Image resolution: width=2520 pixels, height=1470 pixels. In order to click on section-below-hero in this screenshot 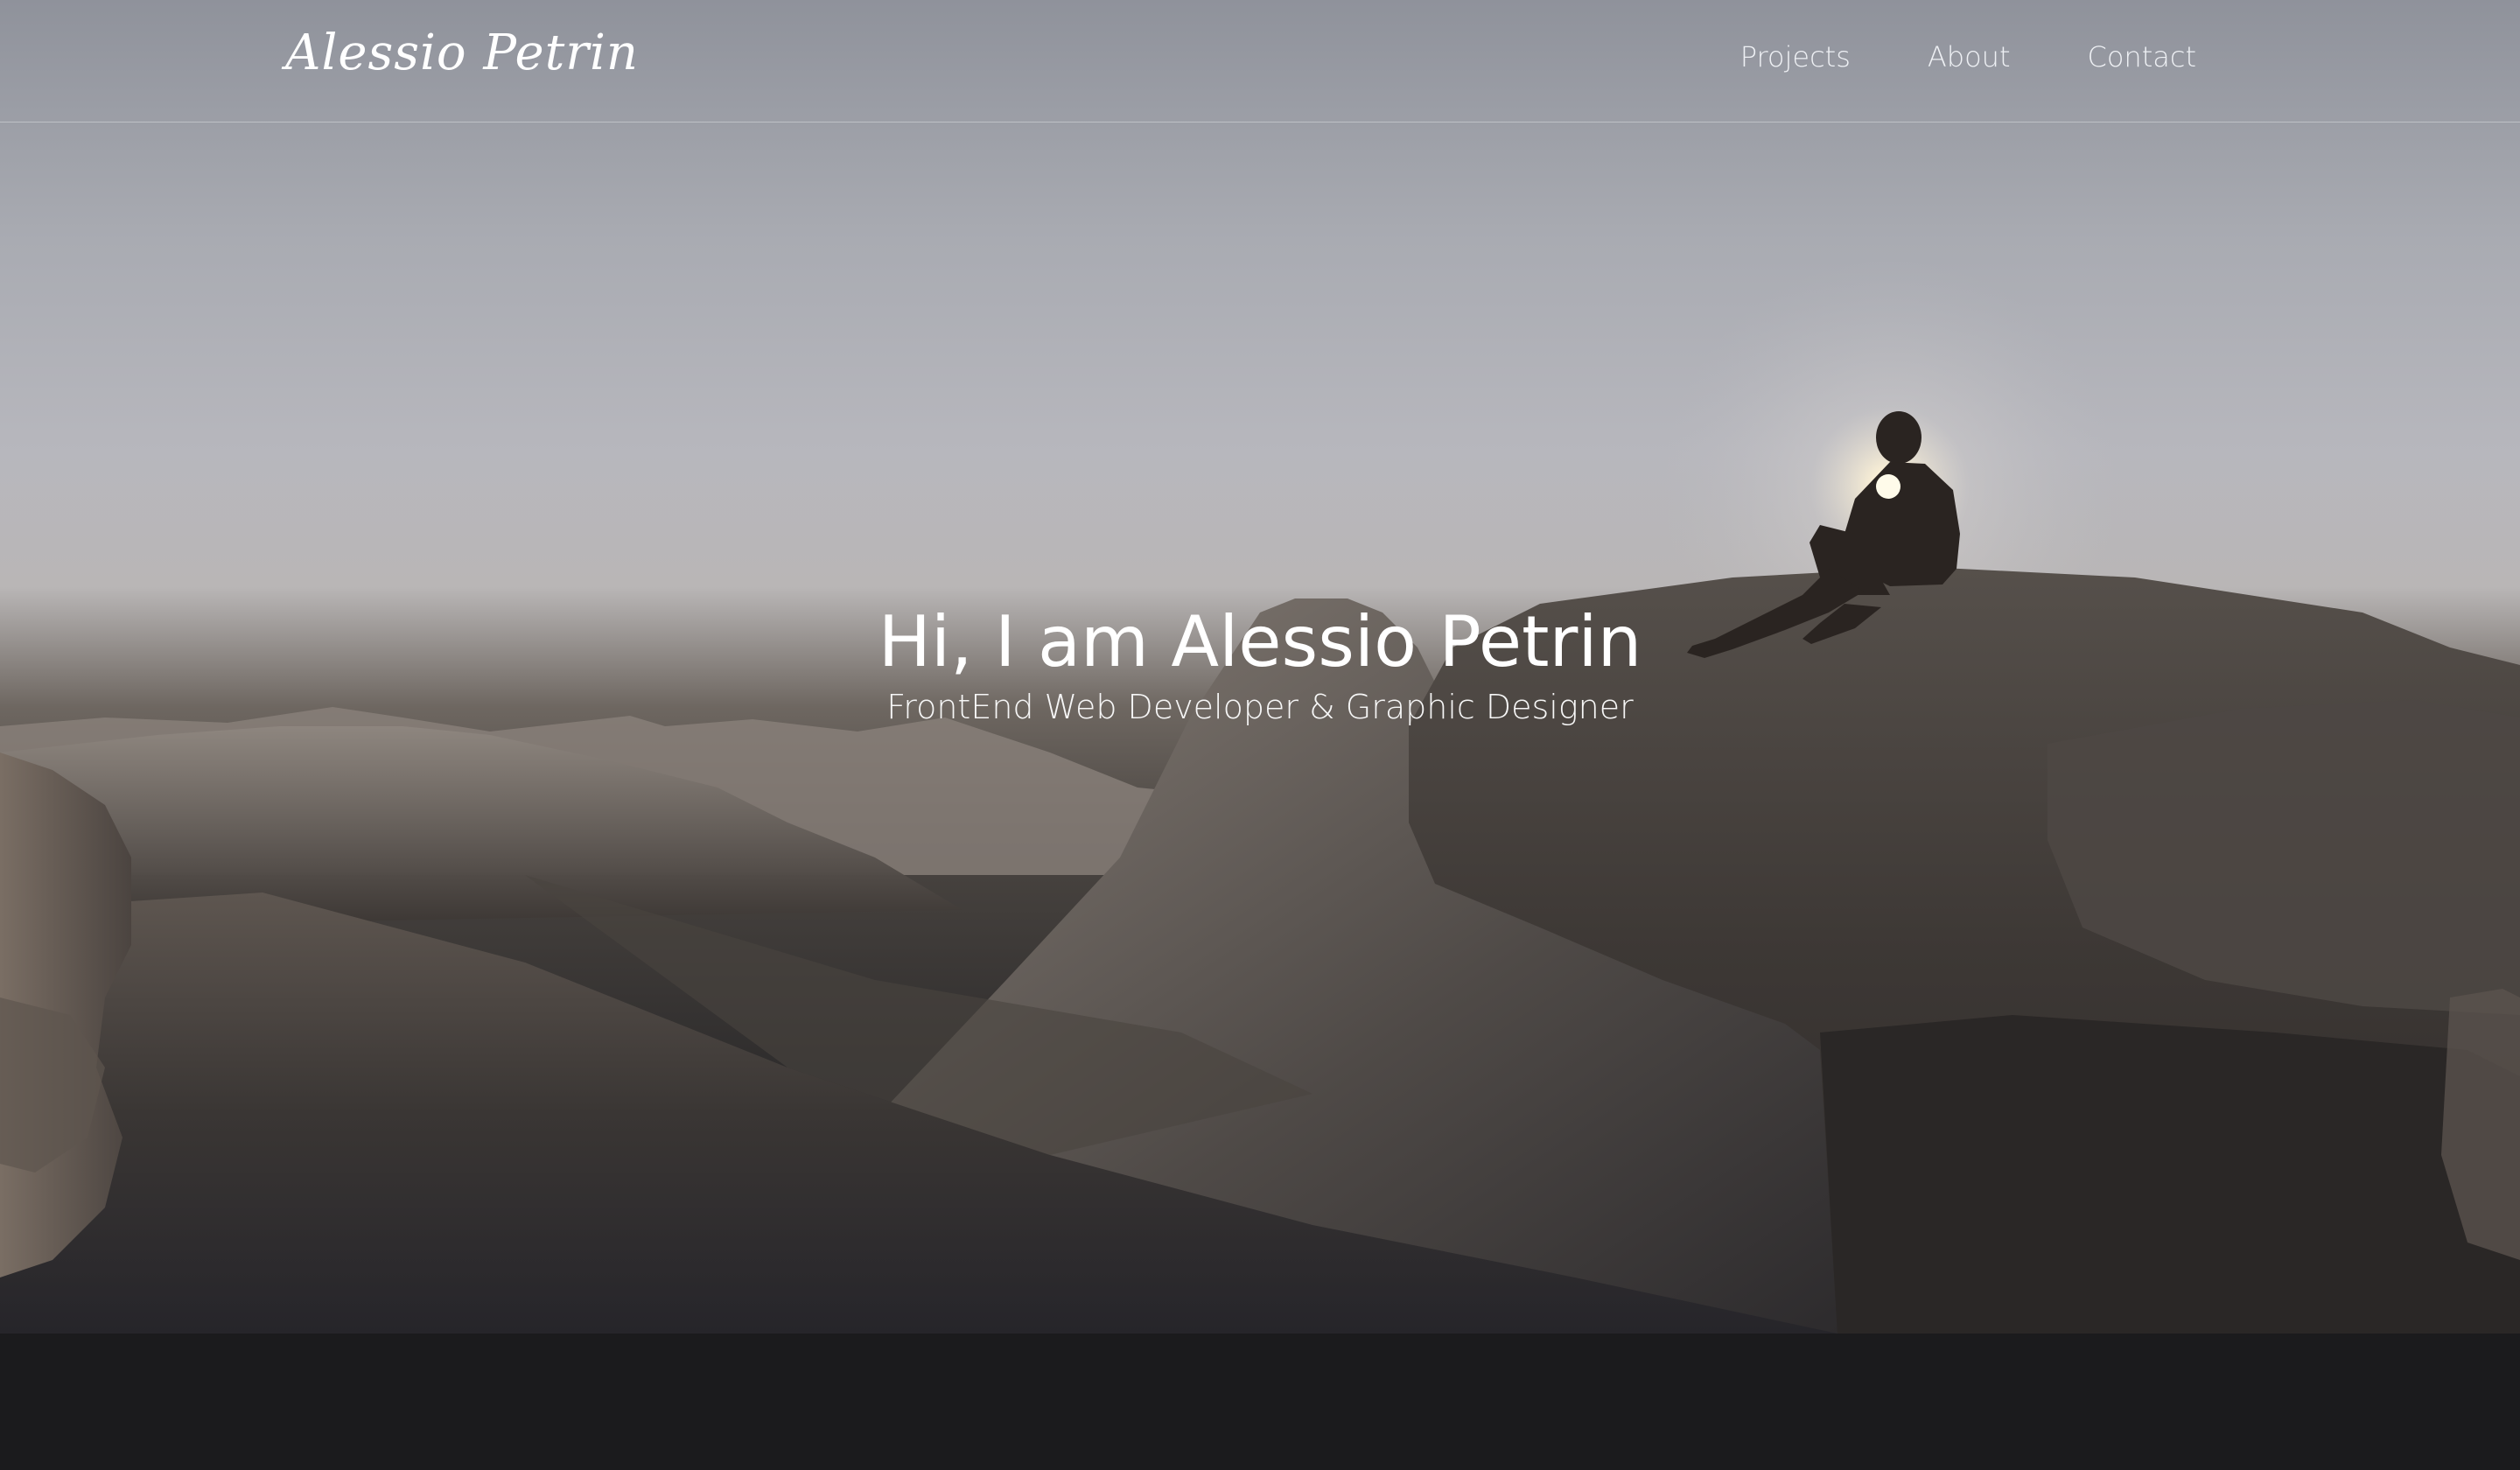, I will do `click(1260, 1402)`.